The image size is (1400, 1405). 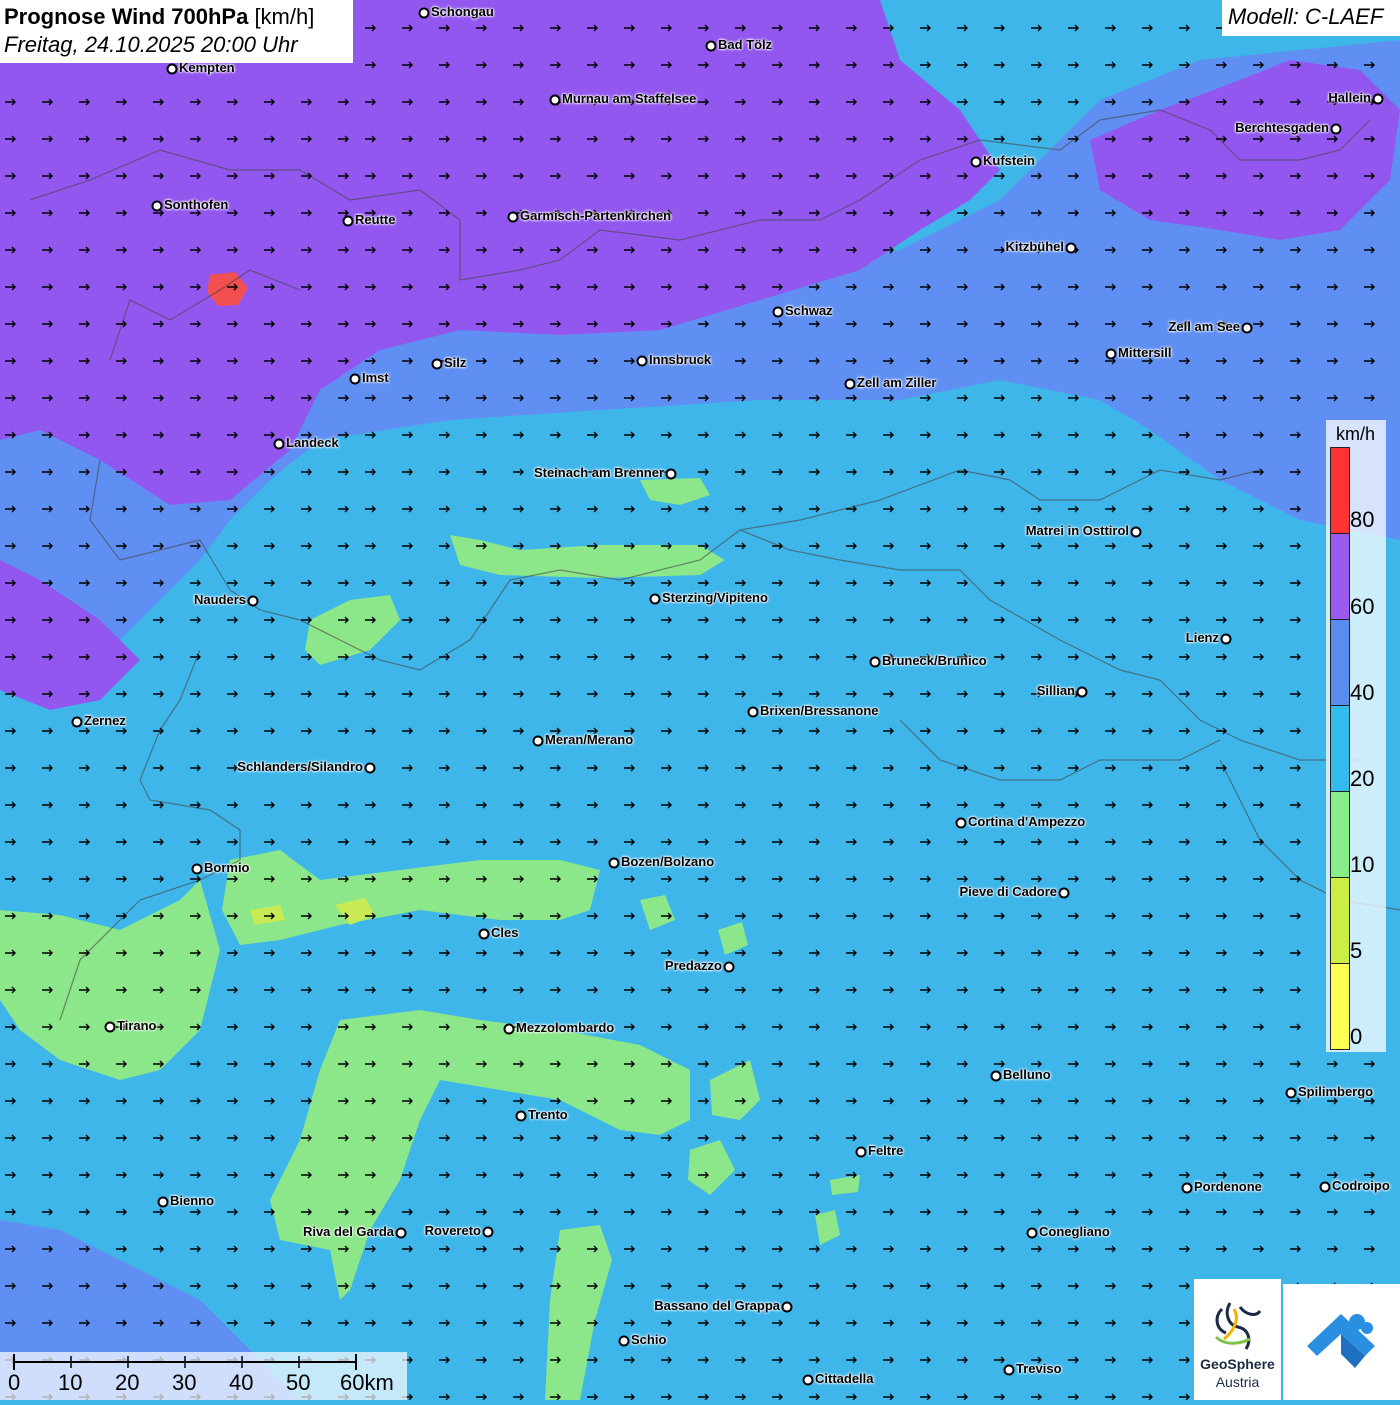 What do you see at coordinates (241, 1382) in the screenshot?
I see `scale-bar-label: 40` at bounding box center [241, 1382].